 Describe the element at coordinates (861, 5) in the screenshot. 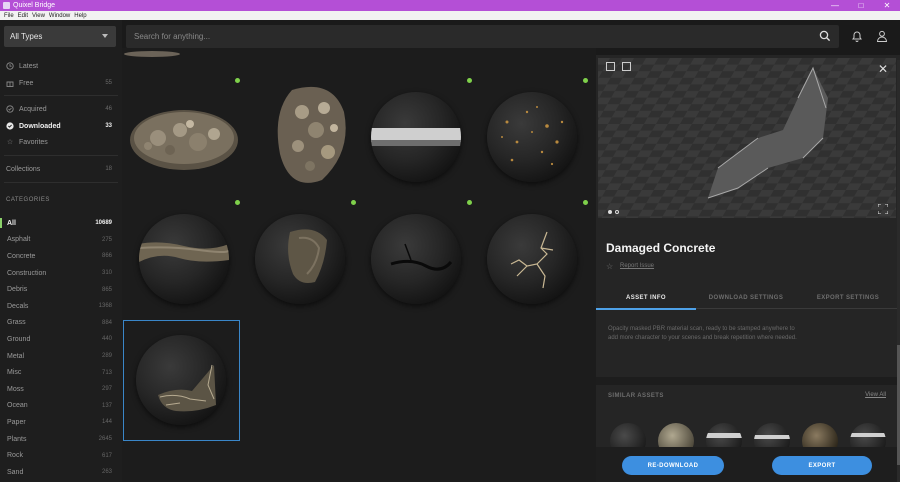

I see `maximize-button: □` at that location.